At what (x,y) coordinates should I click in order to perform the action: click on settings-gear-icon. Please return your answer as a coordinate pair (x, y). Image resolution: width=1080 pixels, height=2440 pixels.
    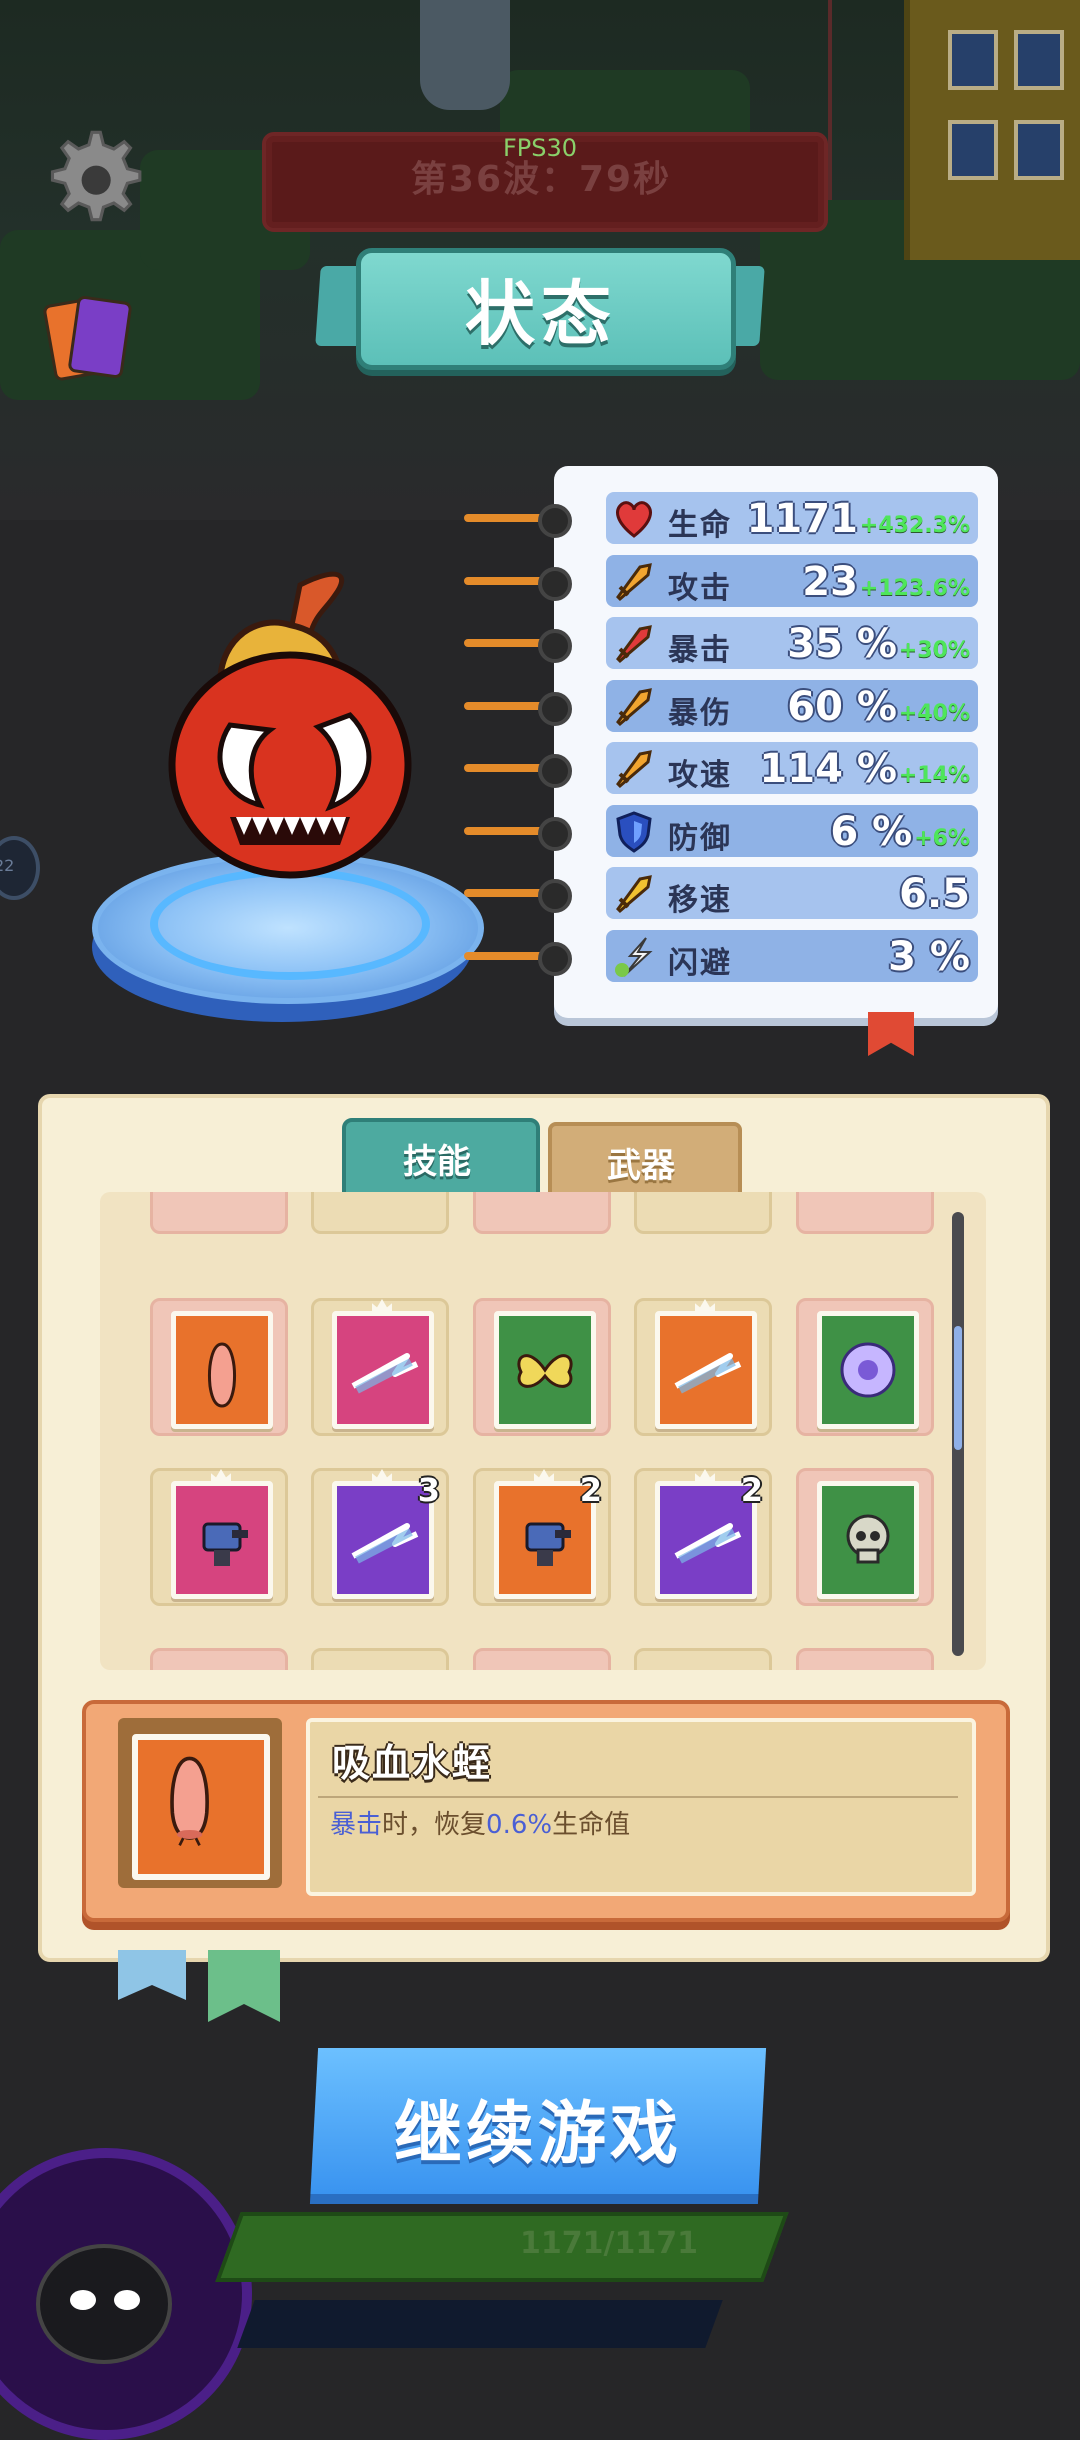
    Looking at the image, I should click on (92, 176).